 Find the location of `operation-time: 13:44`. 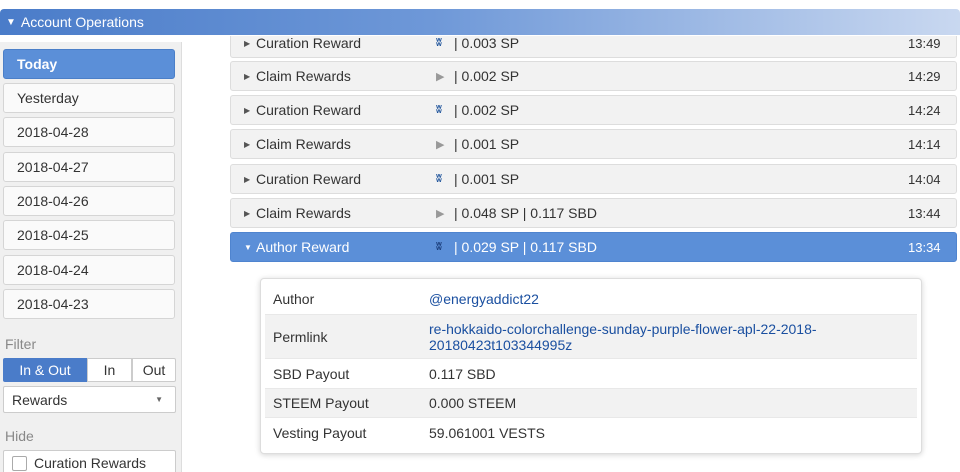

operation-time: 13:44 is located at coordinates (924, 213).